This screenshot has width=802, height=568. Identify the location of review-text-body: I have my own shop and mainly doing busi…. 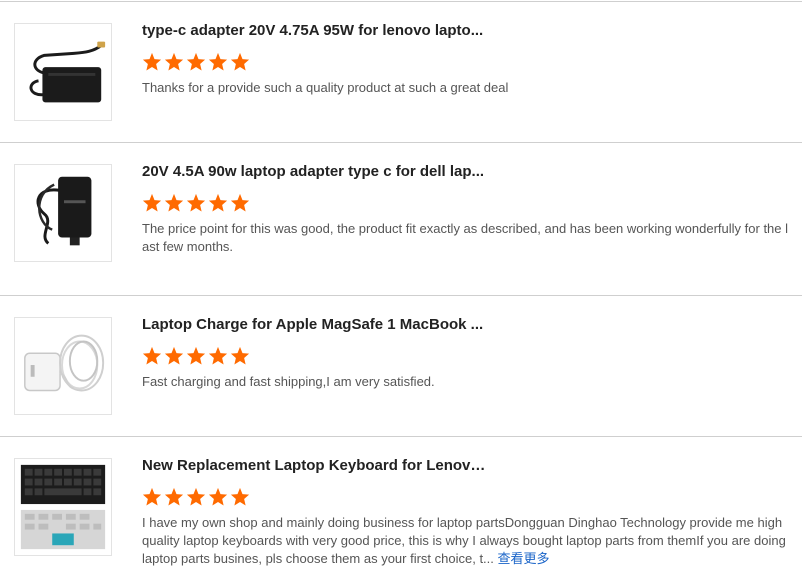
(464, 540).